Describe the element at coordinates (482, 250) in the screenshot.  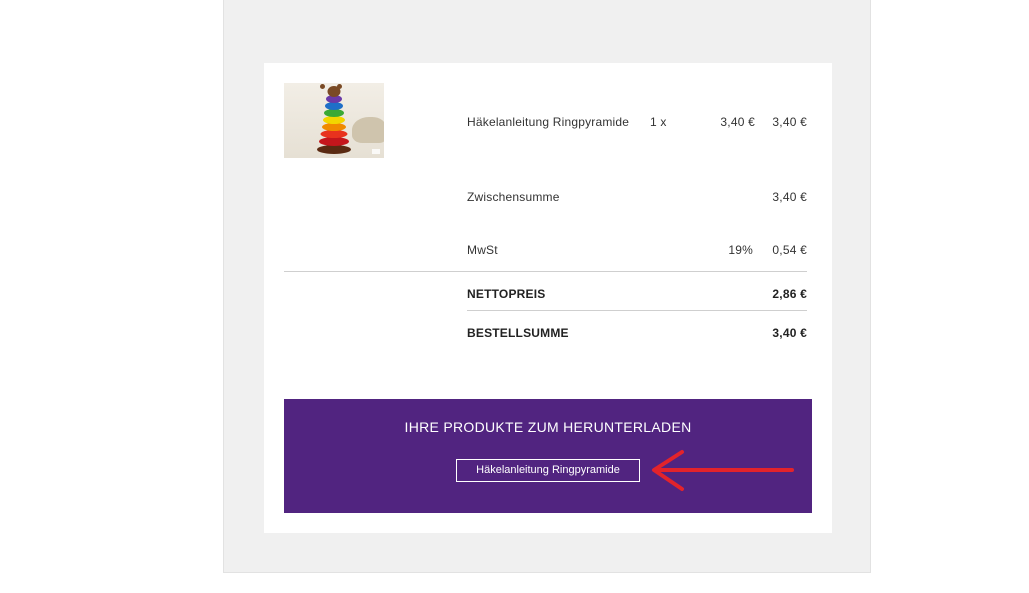
I see `tax-label: MwSt` at that location.